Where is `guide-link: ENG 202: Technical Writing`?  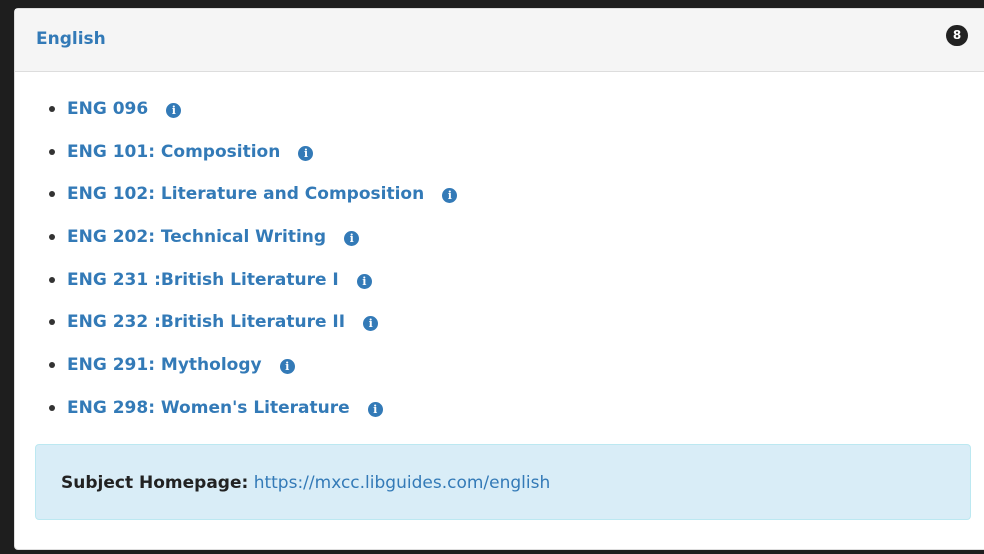
guide-link: ENG 202: Technical Writing is located at coordinates (196, 237).